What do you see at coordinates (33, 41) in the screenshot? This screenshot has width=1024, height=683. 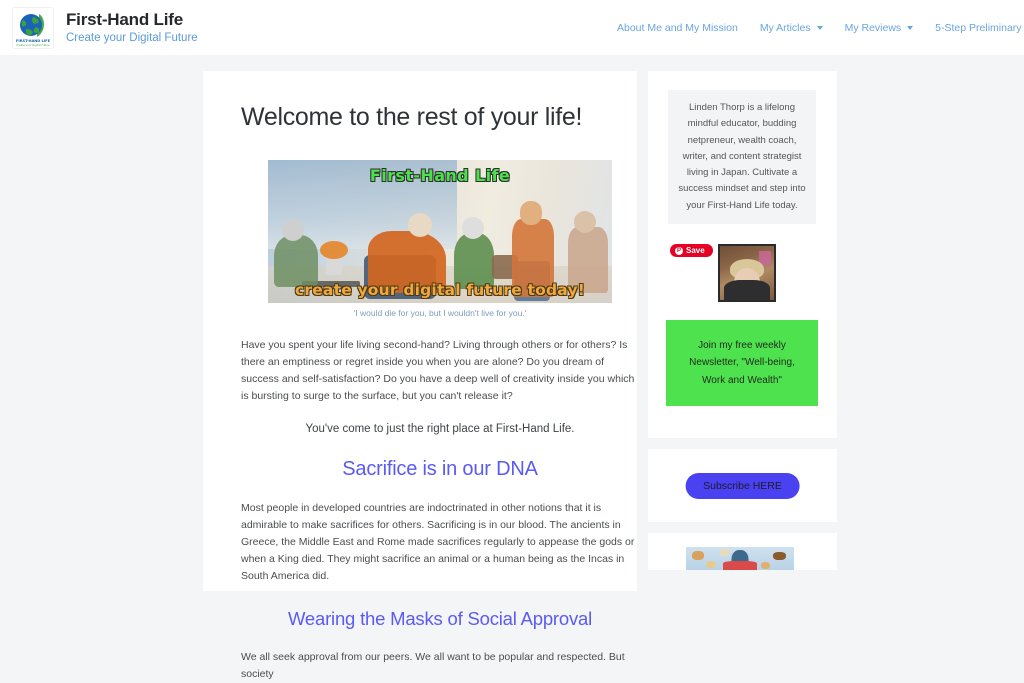 I see `svg-text: FIRST-HAND LIFE` at bounding box center [33, 41].